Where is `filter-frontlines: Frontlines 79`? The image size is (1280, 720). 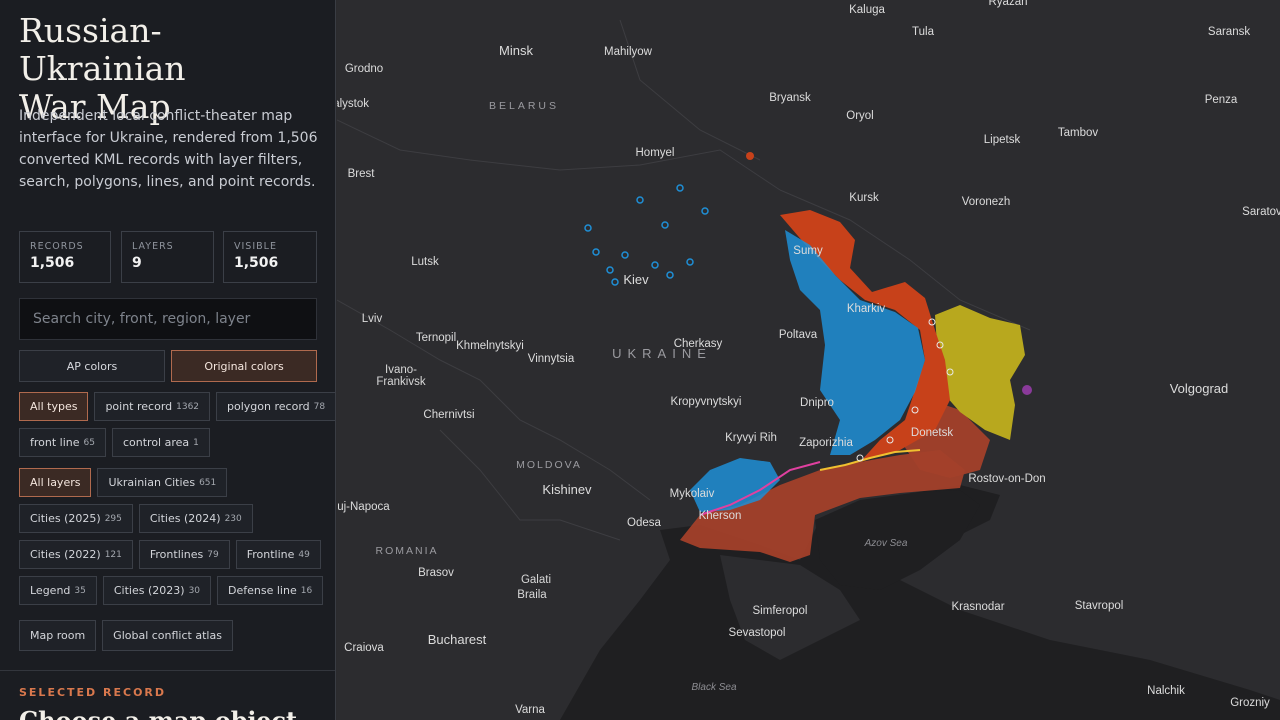 filter-frontlines: Frontlines 79 is located at coordinates (184, 554).